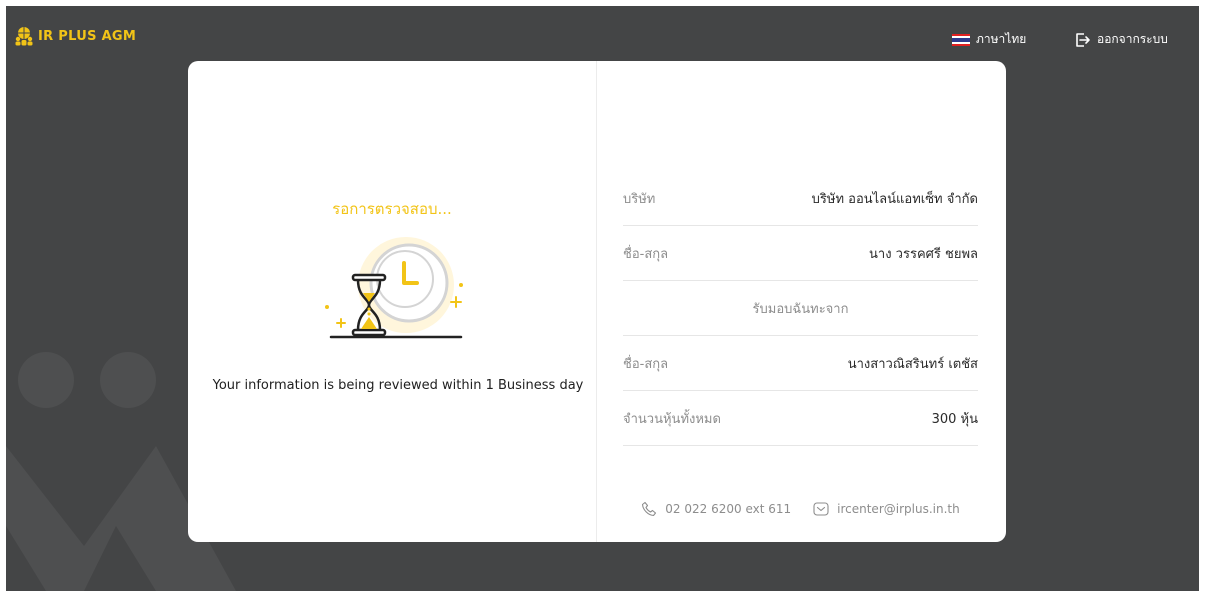  I want to click on waiting-illustration, so click(394, 288).